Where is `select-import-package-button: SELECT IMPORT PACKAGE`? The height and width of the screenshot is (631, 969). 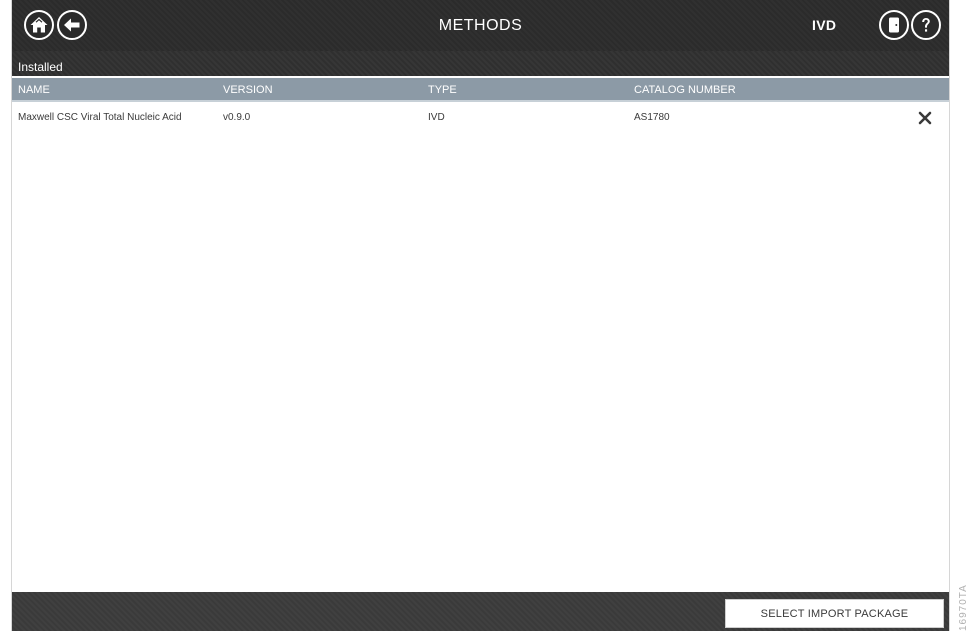
select-import-package-button: SELECT IMPORT PACKAGE is located at coordinates (834, 613).